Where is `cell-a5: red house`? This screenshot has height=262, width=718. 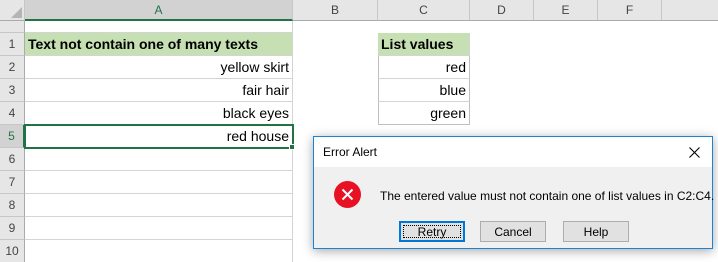
cell-a5: red house is located at coordinates (159, 136).